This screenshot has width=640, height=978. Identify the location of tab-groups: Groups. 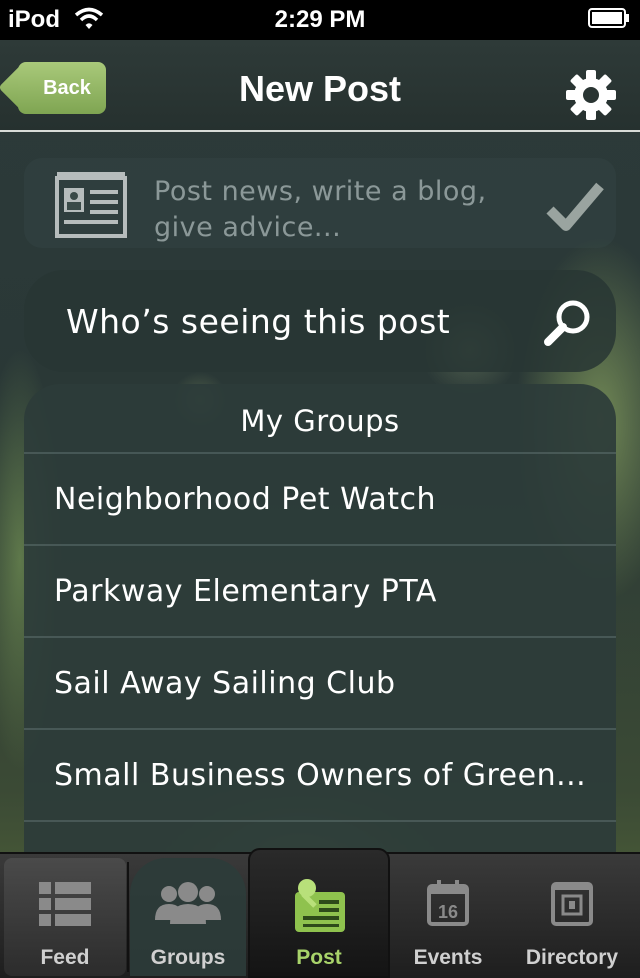
(188, 917).